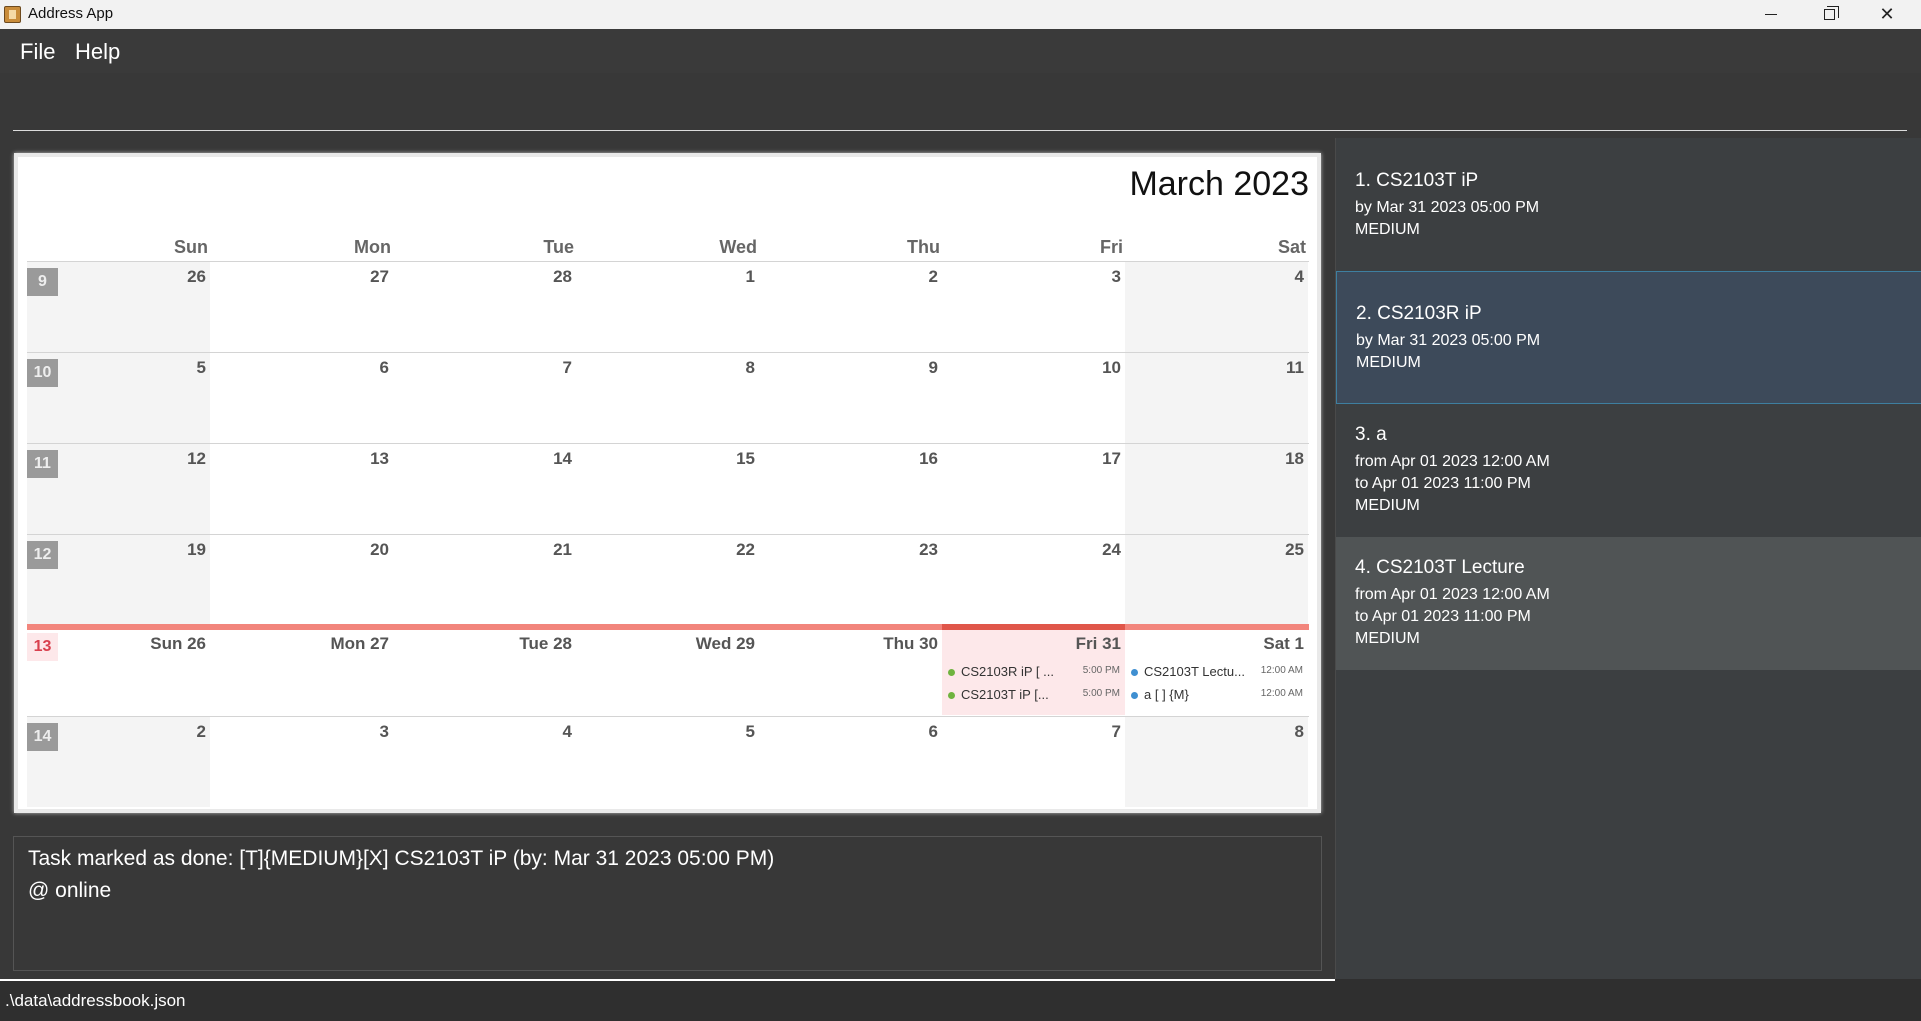 This screenshot has width=1921, height=1021. Describe the element at coordinates (923, 247) in the screenshot. I see `day-header-thu: Thu` at that location.